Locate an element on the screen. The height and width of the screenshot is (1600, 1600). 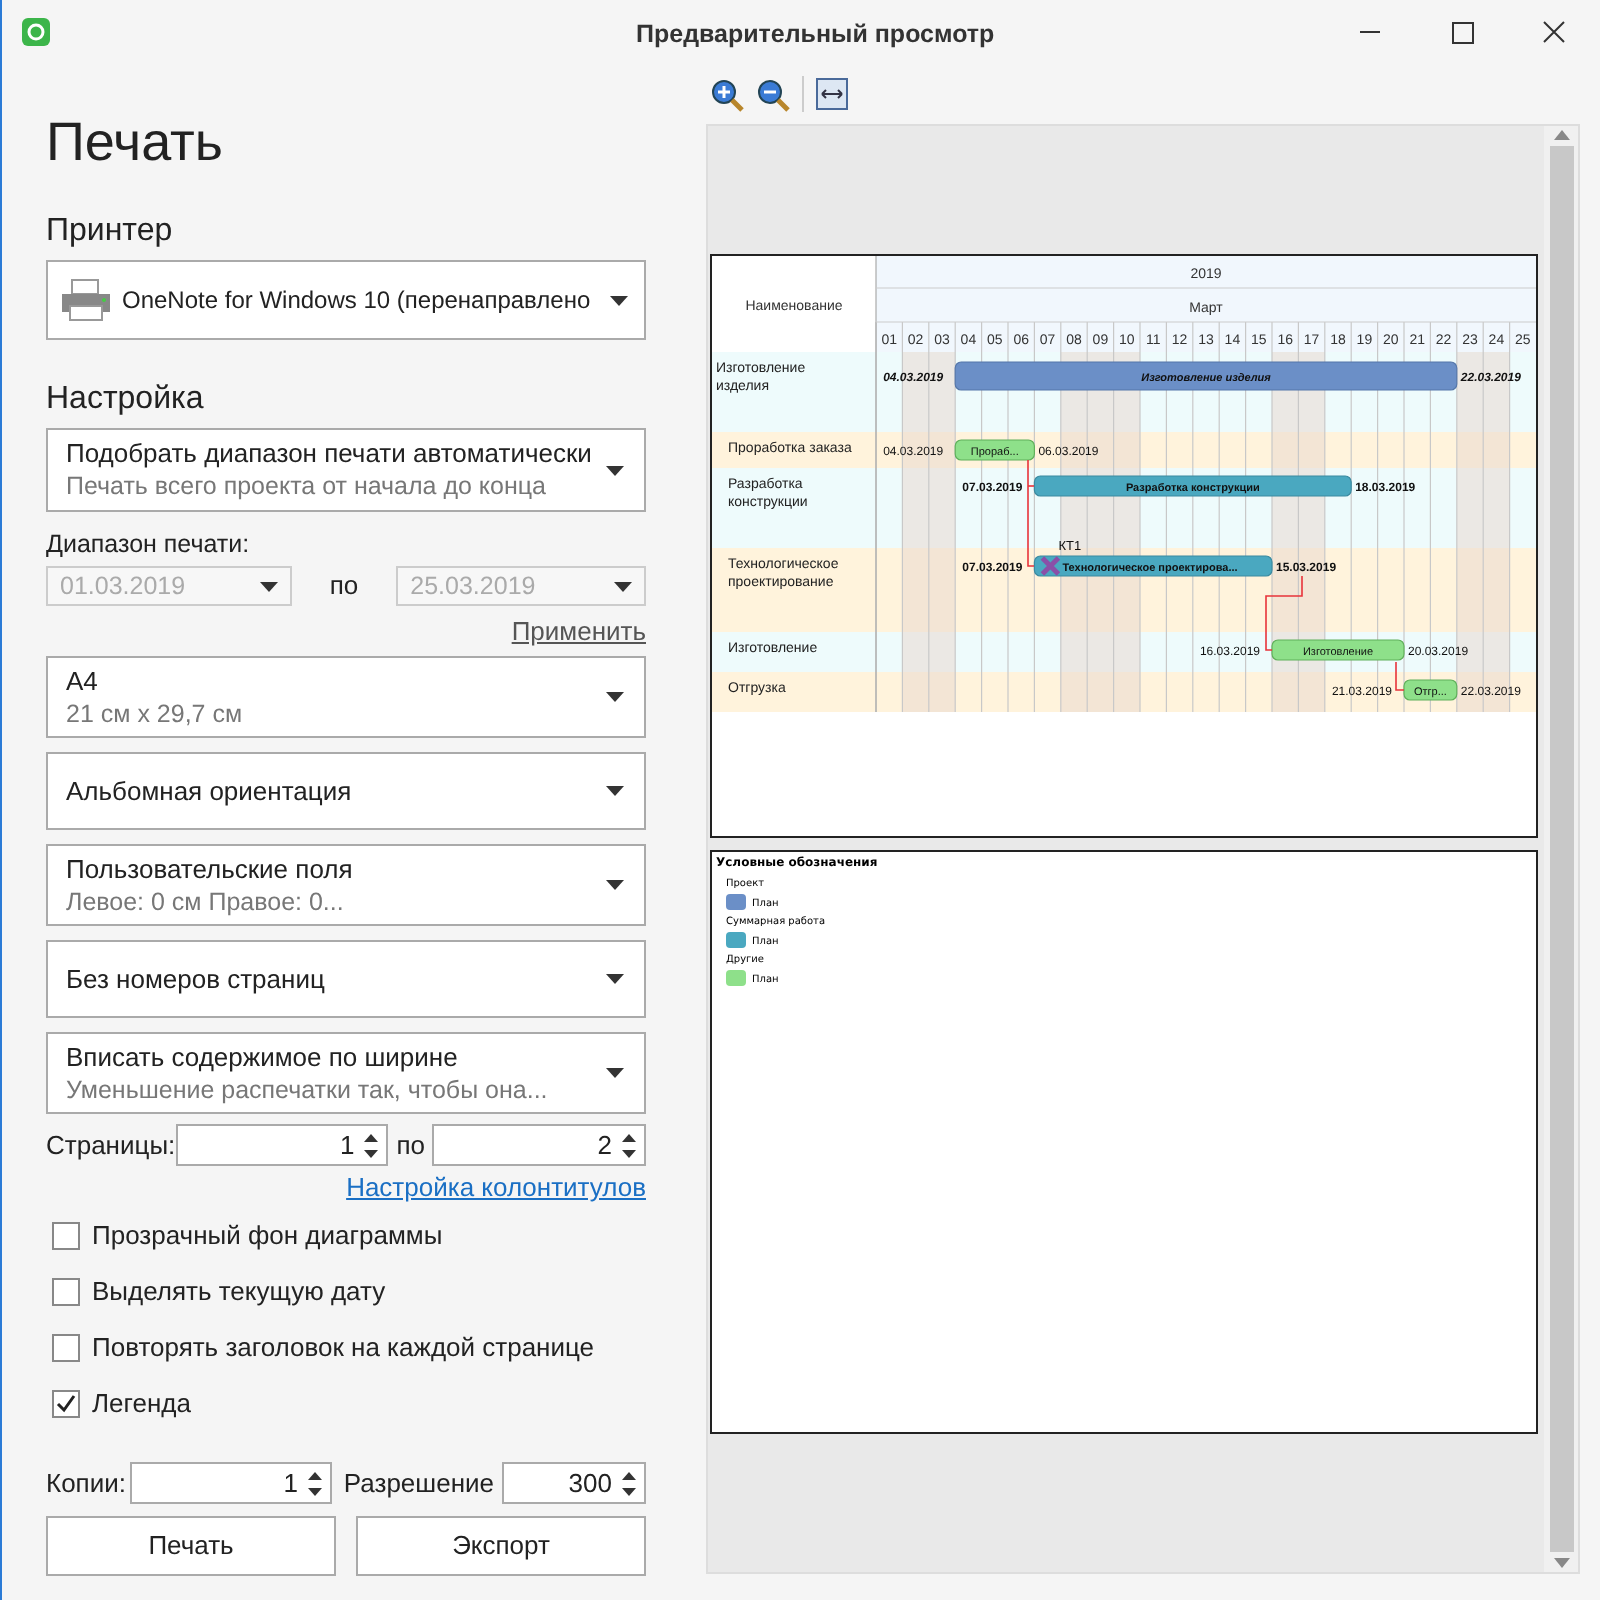
fit-width-icon is located at coordinates (832, 94).